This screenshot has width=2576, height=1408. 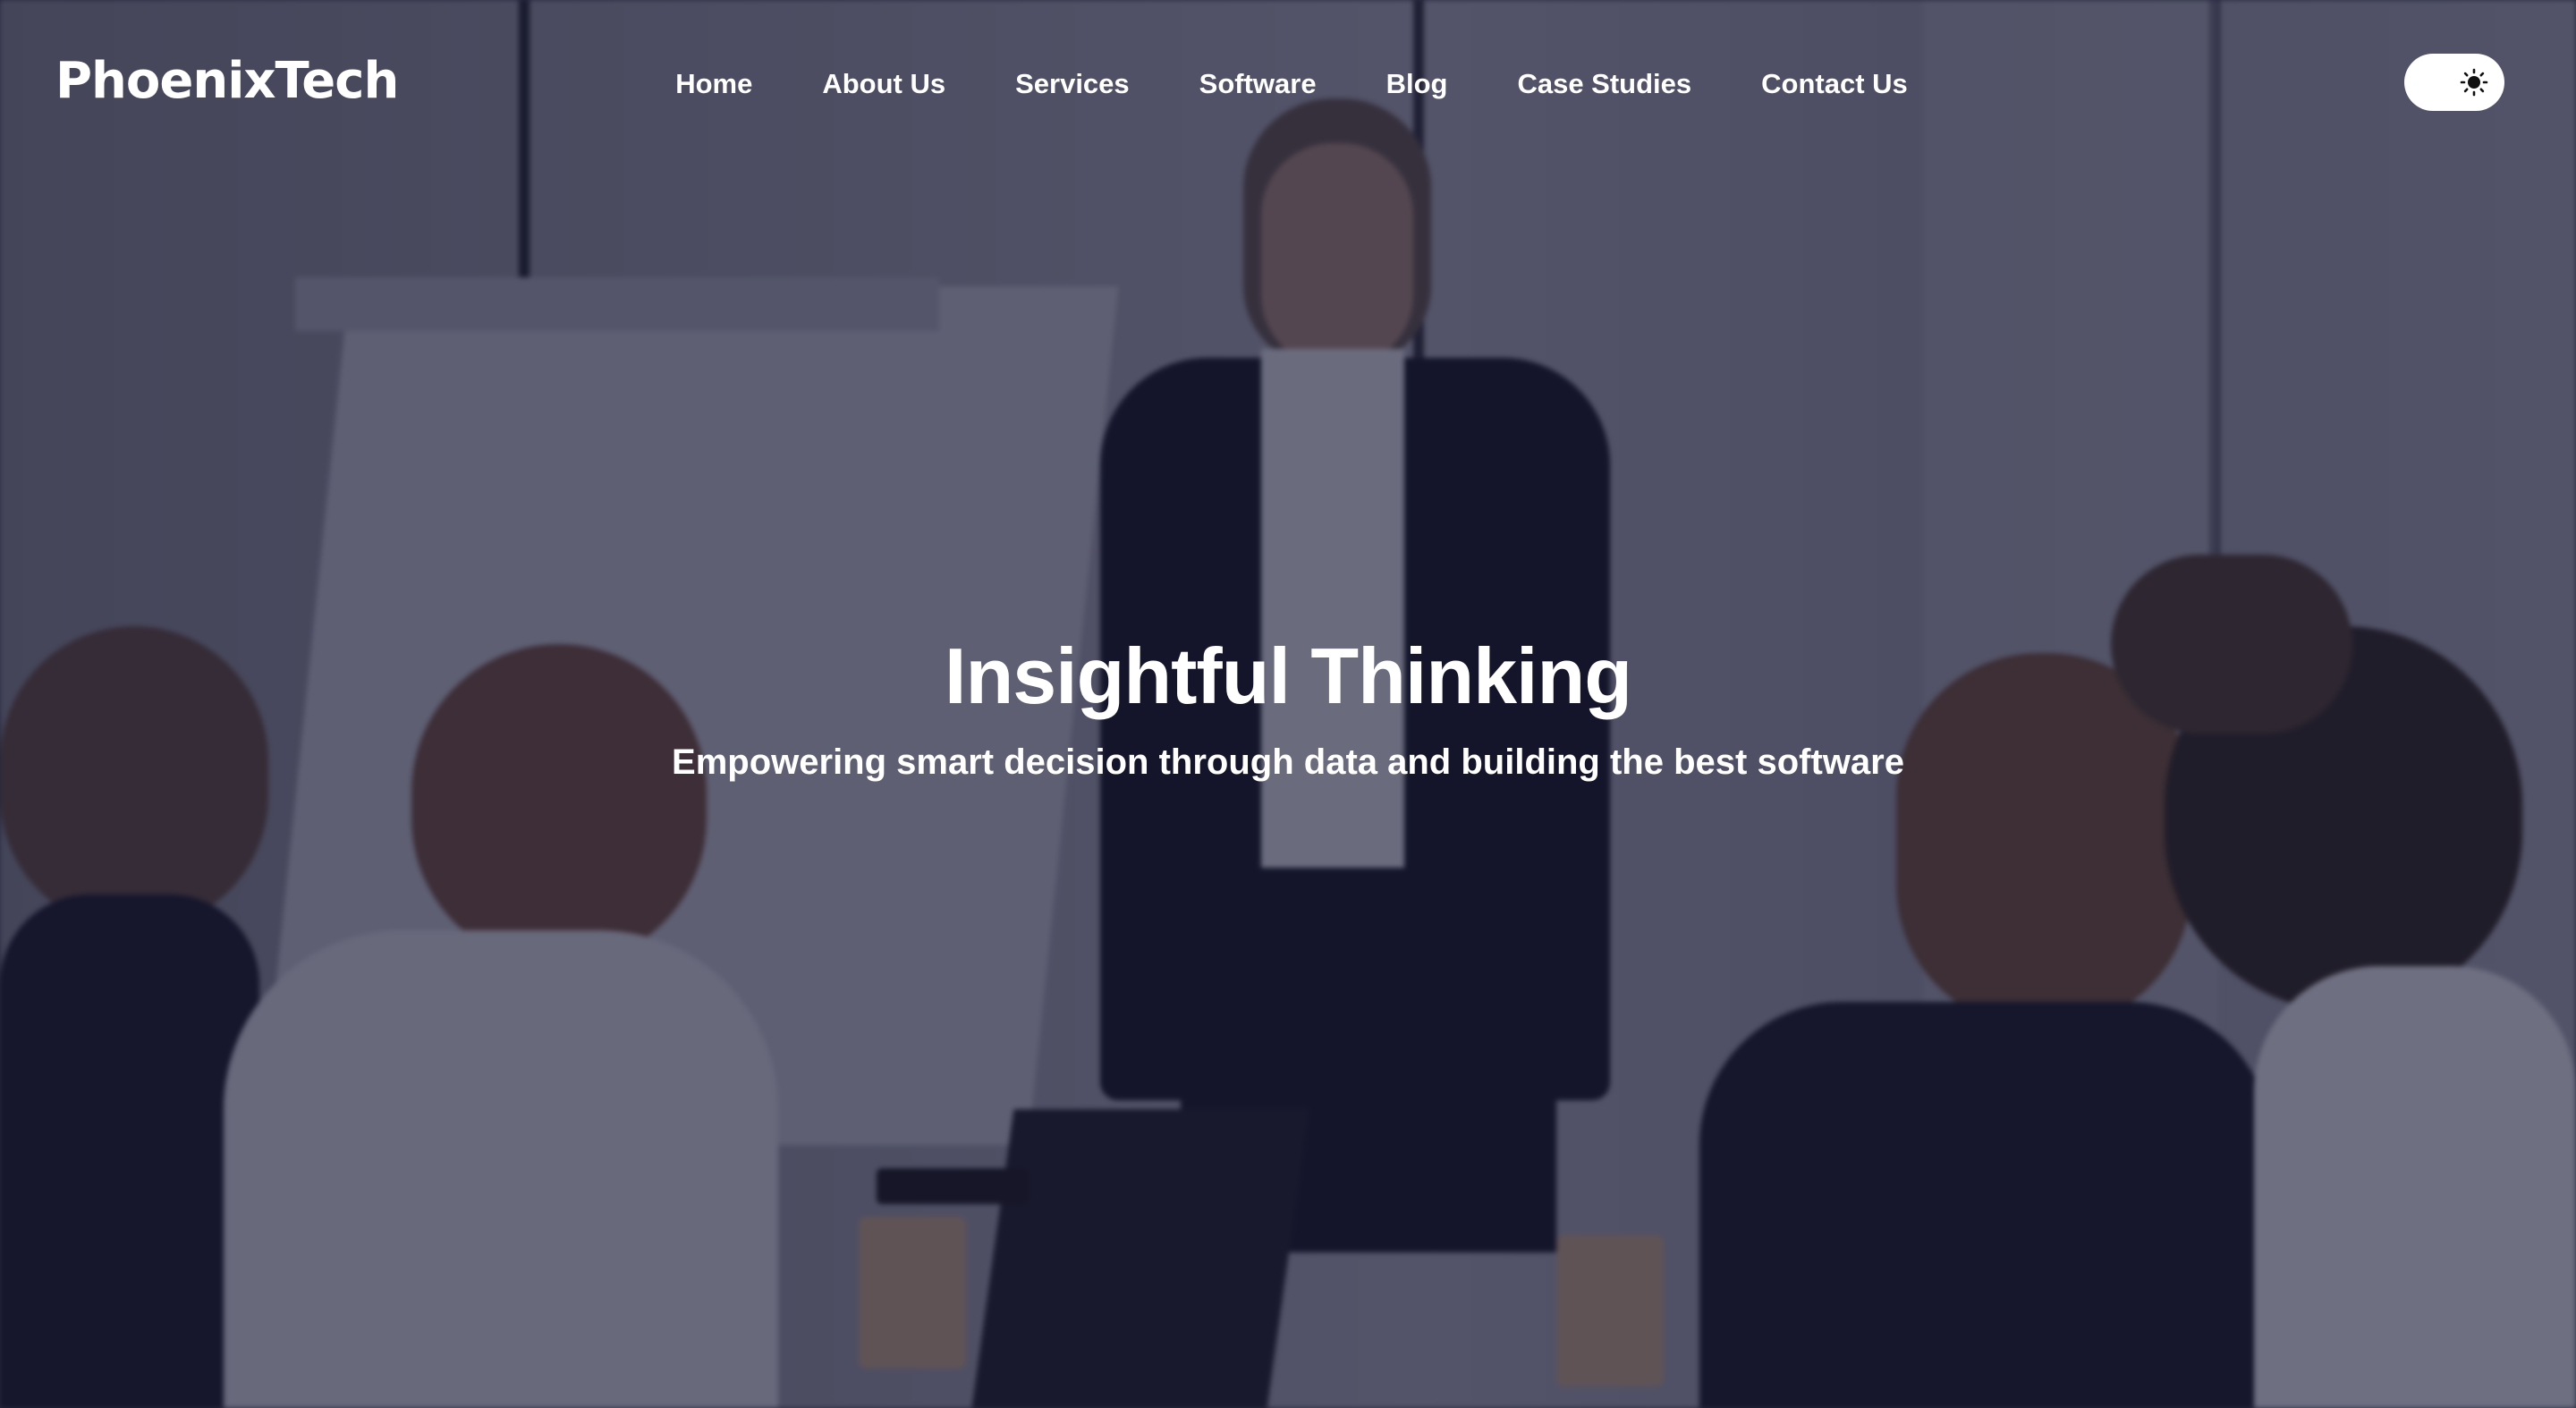 What do you see at coordinates (713, 84) in the screenshot?
I see `nav-item-home: Home` at bounding box center [713, 84].